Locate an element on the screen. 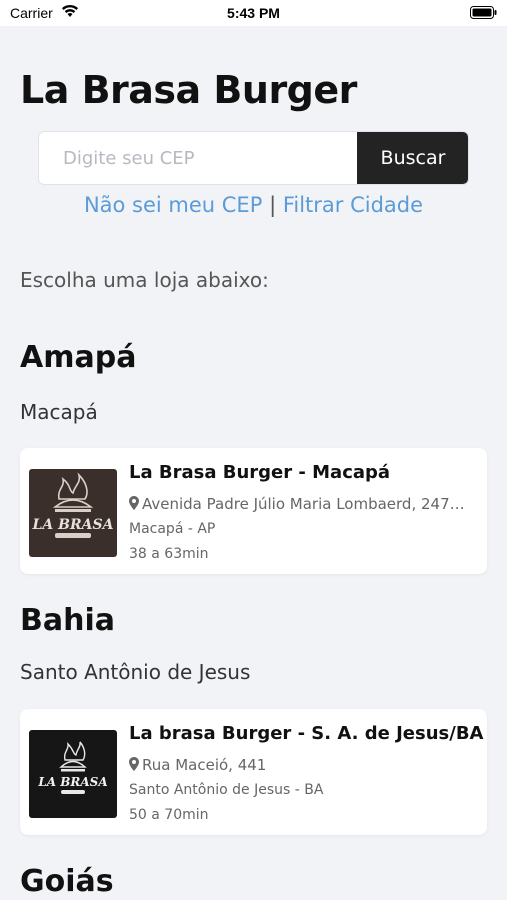 This screenshot has width=507, height=900. page-title: La Brasa Burger is located at coordinates (188, 90).